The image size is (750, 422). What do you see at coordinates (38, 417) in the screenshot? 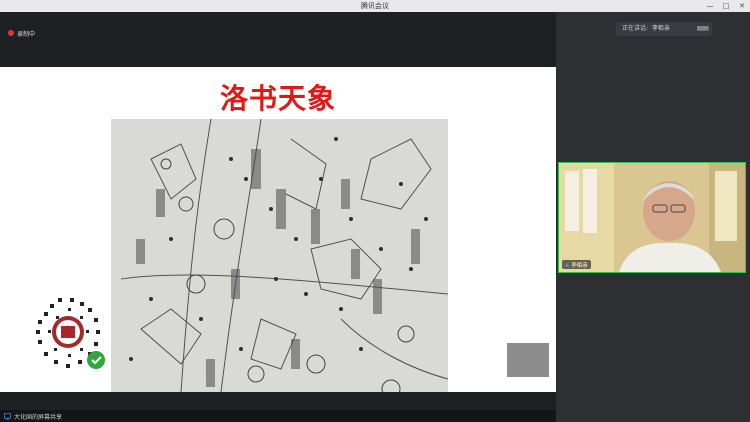
I see `share-bar-label: 大化国的屏幕共享` at bounding box center [38, 417].